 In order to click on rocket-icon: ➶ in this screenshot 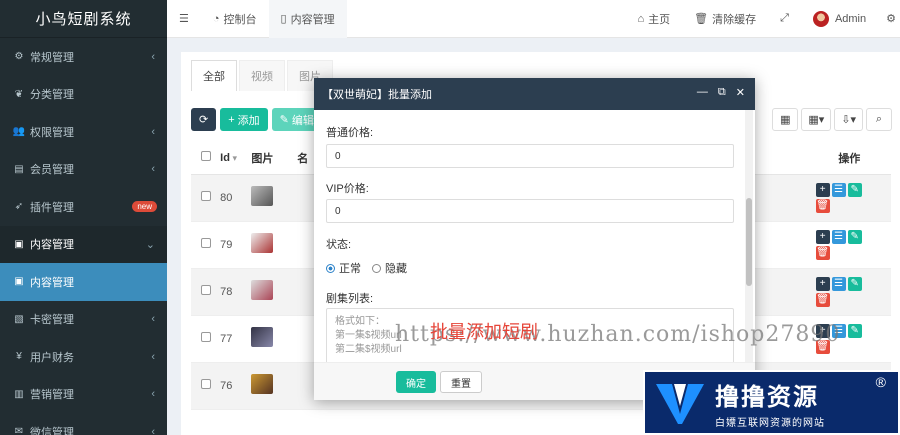, I will do `click(19, 207)`.